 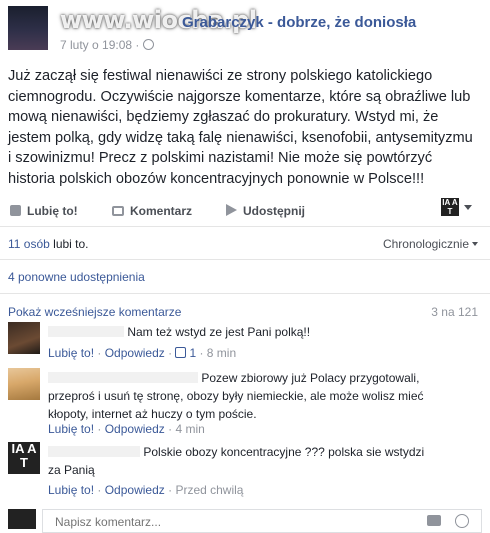 What do you see at coordinates (29, 244) in the screenshot?
I see `likes-count-link: 11 osób` at bounding box center [29, 244].